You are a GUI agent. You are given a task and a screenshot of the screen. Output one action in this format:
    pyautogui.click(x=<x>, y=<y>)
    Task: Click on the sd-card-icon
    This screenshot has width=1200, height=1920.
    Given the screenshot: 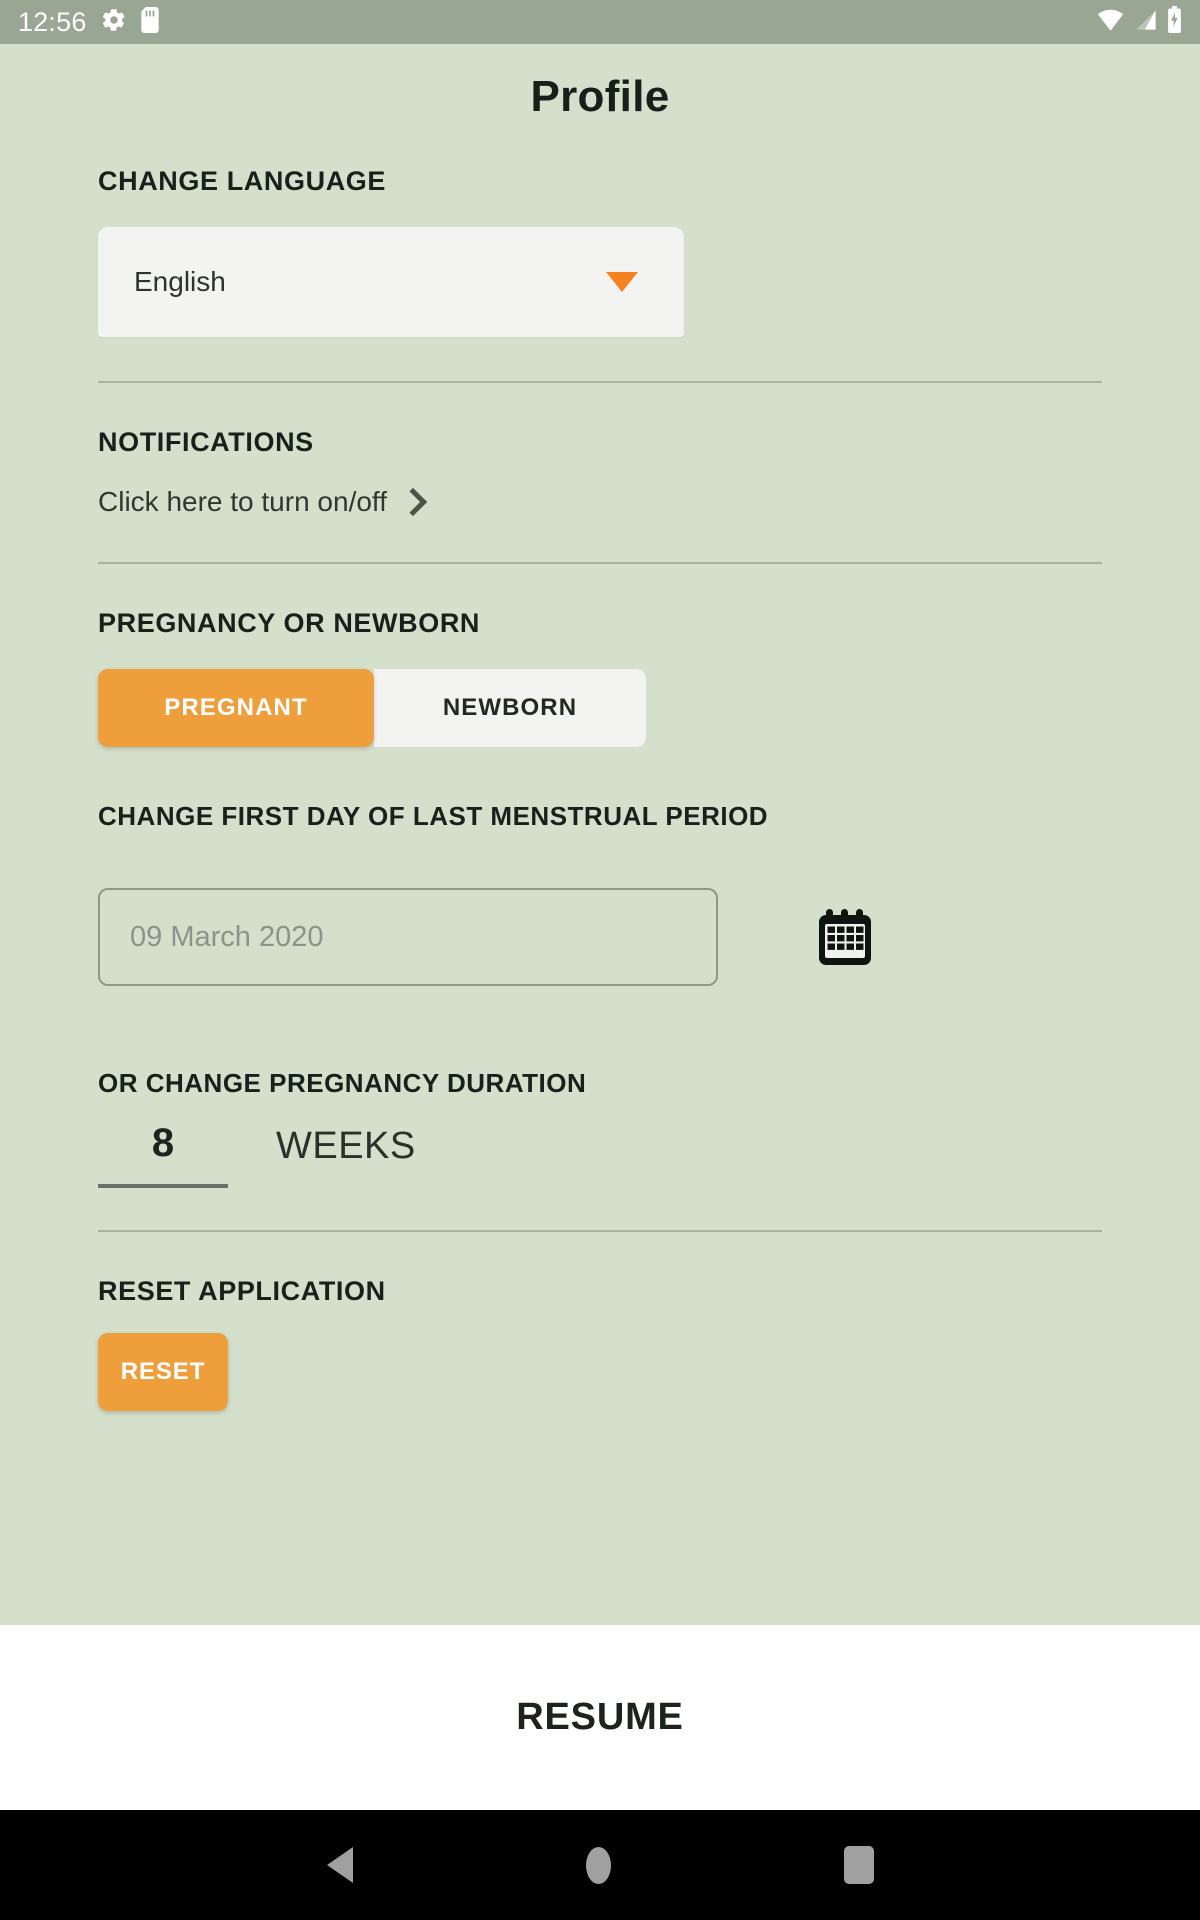 What is the action you would take?
    pyautogui.click(x=149, y=22)
    